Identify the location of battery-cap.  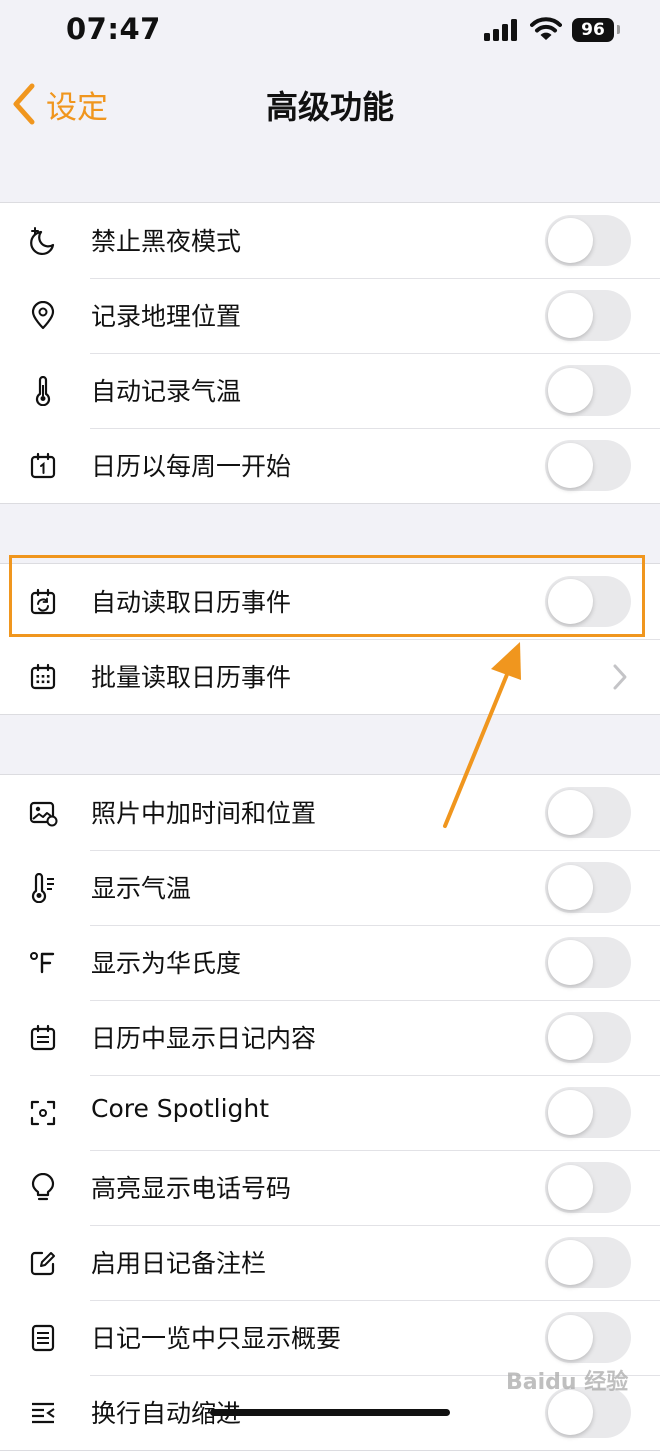
(618, 29).